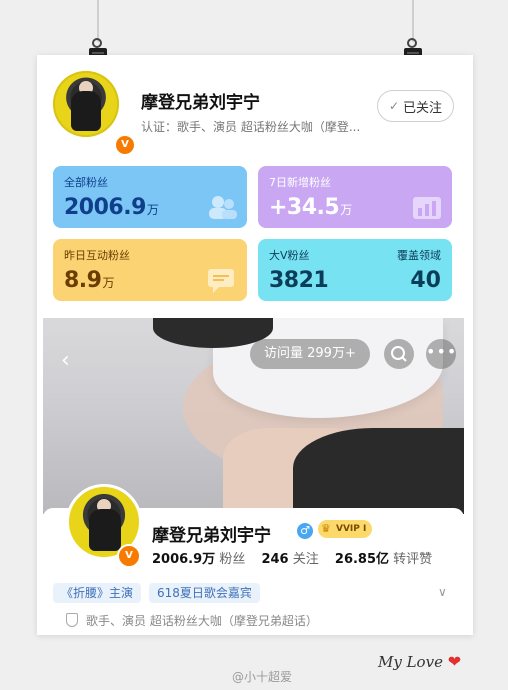  What do you see at coordinates (355, 197) in the screenshot?
I see `stat-new-fans-7d: 7日新增粉丝 +34.5万` at bounding box center [355, 197].